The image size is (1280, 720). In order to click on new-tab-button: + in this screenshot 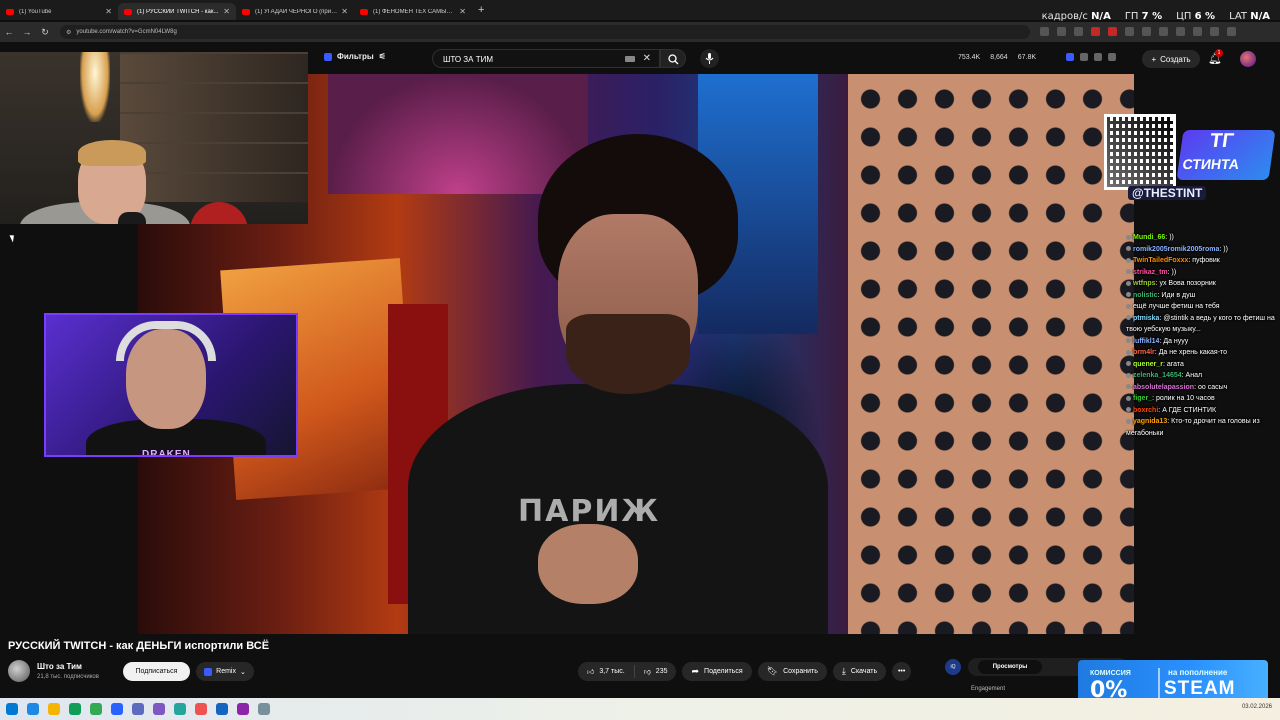, I will do `click(481, 10)`.